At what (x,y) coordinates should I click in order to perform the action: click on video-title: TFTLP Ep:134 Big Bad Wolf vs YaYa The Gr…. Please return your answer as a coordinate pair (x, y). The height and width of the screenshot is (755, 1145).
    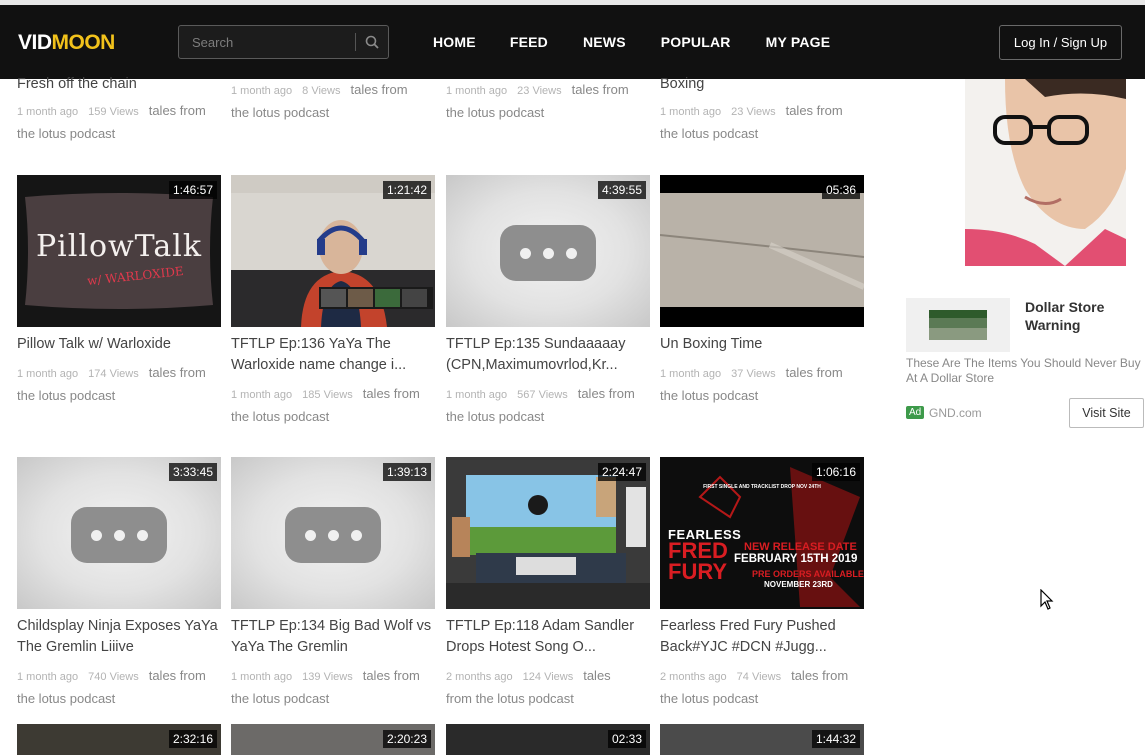
    Looking at the image, I should click on (333, 637).